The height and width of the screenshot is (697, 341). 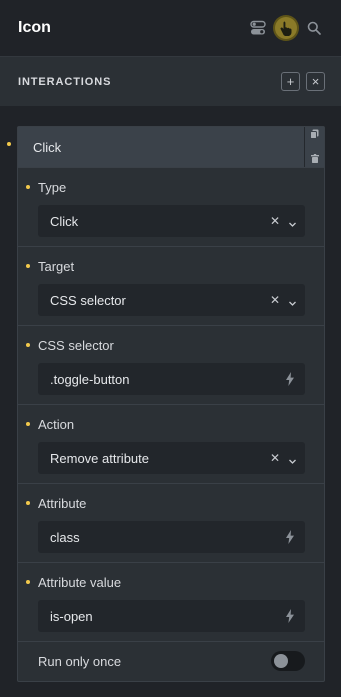 I want to click on toggle-knob, so click(x=281, y=661).